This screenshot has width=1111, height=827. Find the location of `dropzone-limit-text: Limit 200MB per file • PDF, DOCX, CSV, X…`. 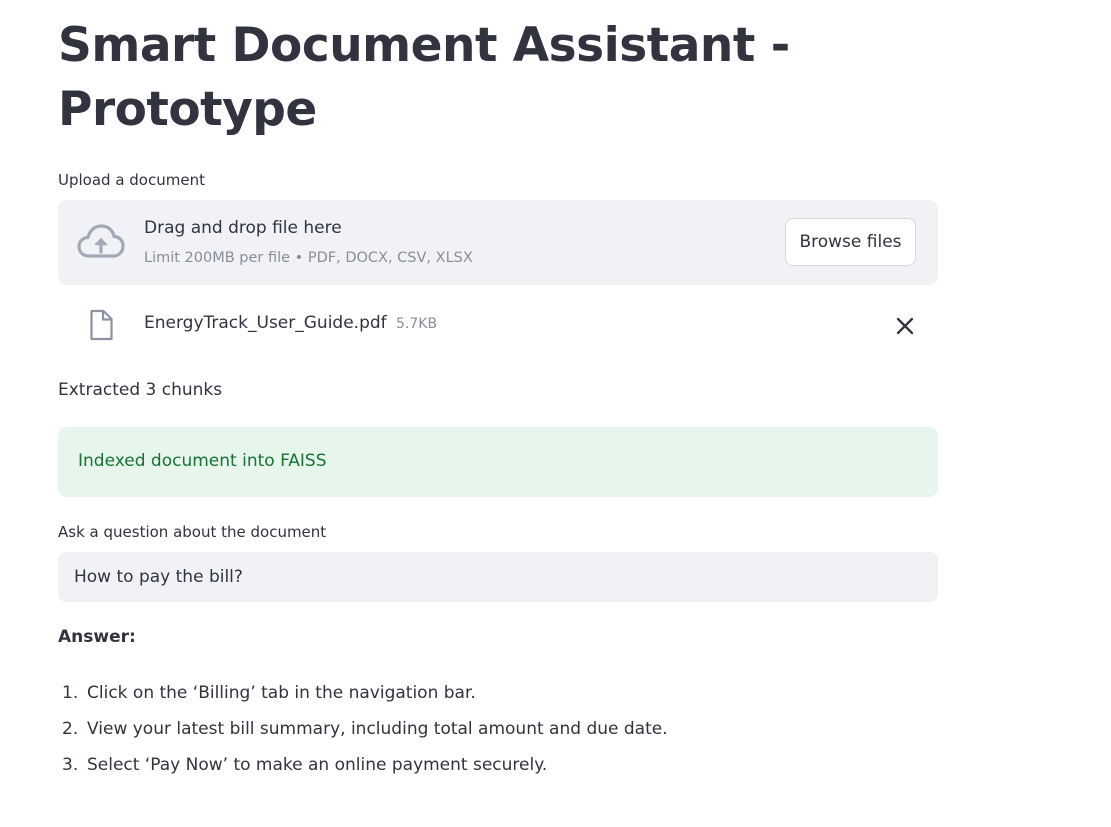

dropzone-limit-text: Limit 200MB per file • PDF, DOCX, CSV, X… is located at coordinates (308, 258).